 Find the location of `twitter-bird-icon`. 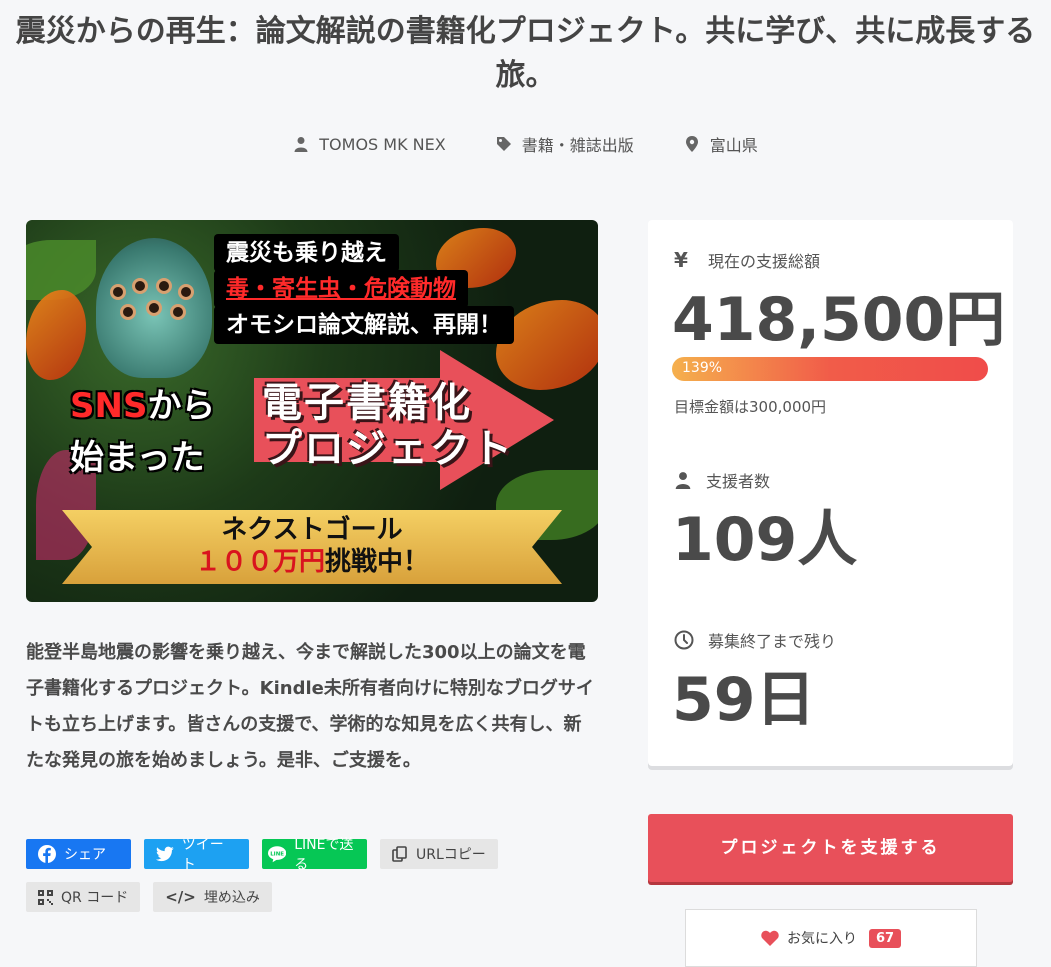

twitter-bird-icon is located at coordinates (165, 854).